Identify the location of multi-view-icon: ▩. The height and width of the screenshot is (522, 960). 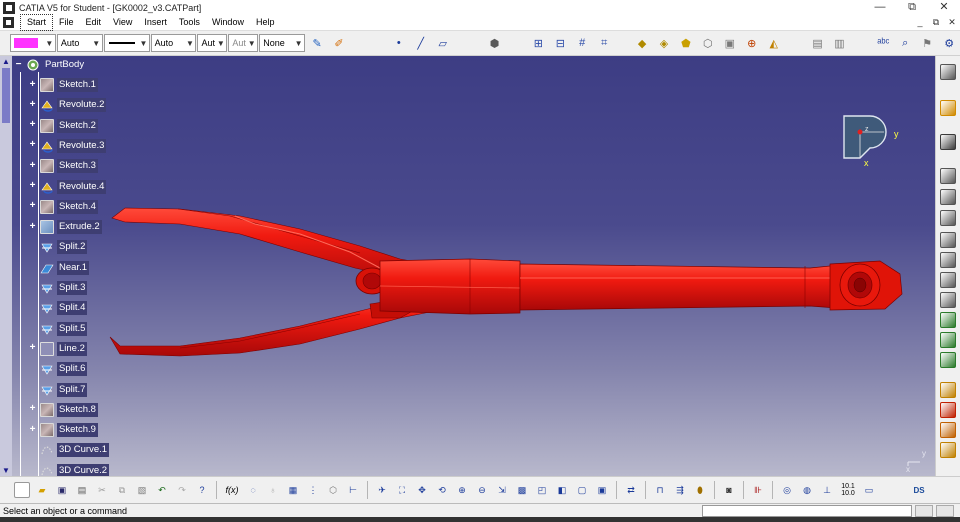
(522, 490).